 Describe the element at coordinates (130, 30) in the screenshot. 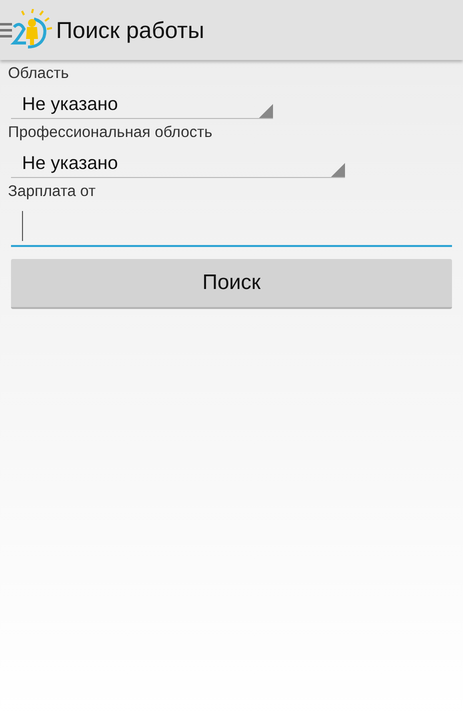

I see `app-title: Поиск работы` at that location.